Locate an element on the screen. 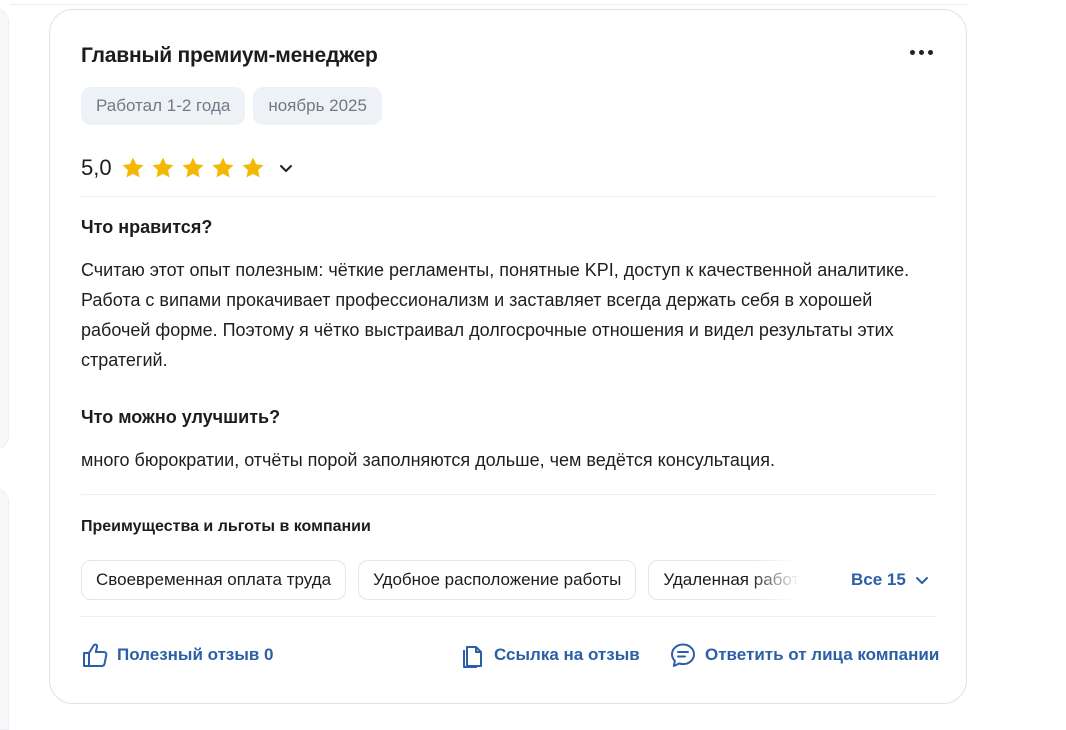  benefit-chip: Удобное расположение работы is located at coordinates (497, 580).